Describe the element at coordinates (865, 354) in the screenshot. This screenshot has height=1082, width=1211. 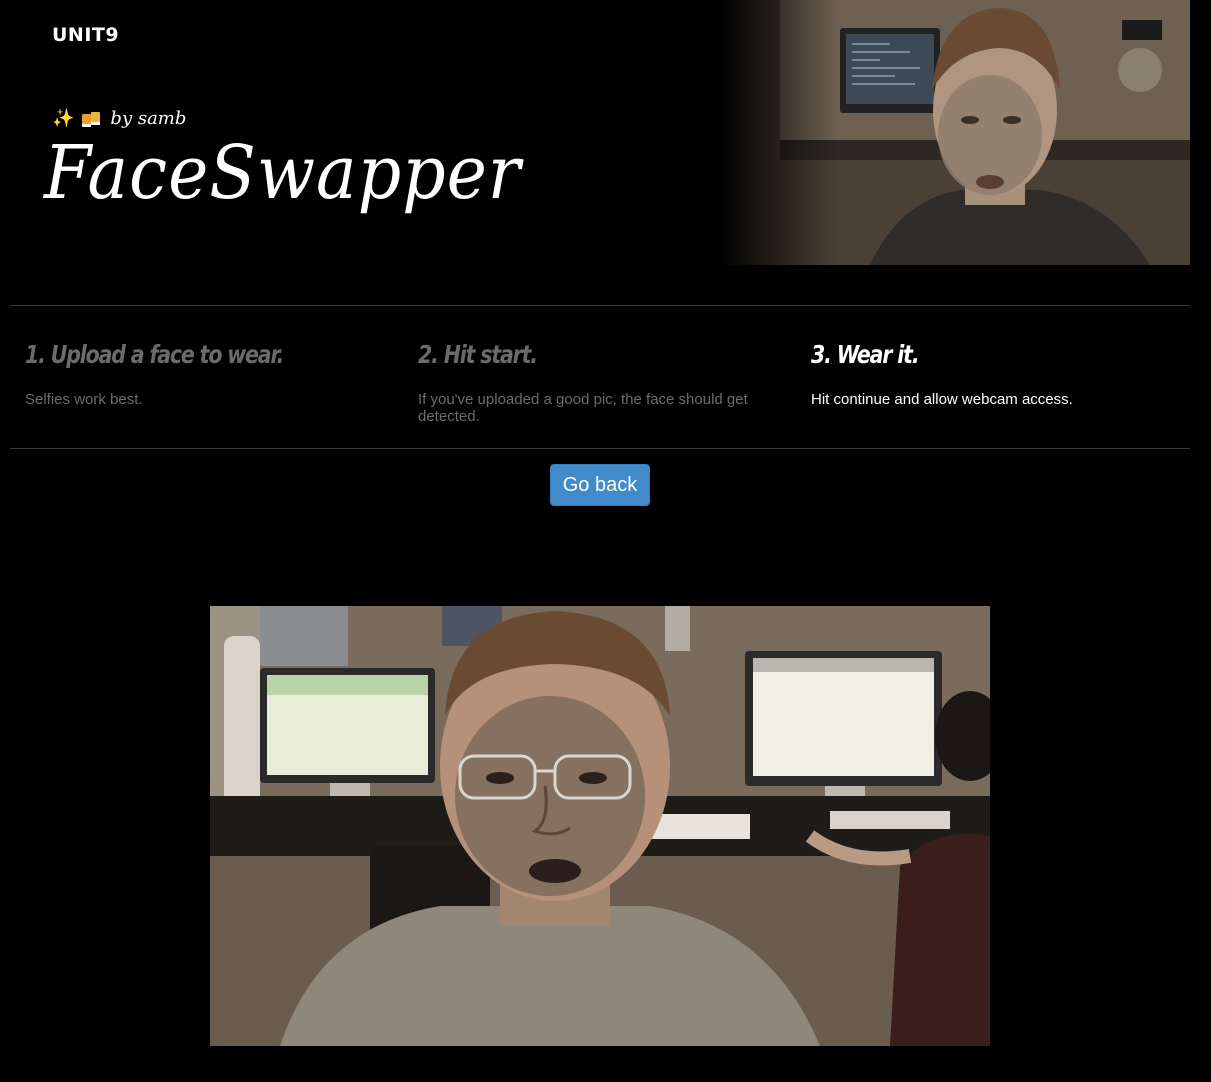
I see `step-3-title: 3. Wear it.` at that location.